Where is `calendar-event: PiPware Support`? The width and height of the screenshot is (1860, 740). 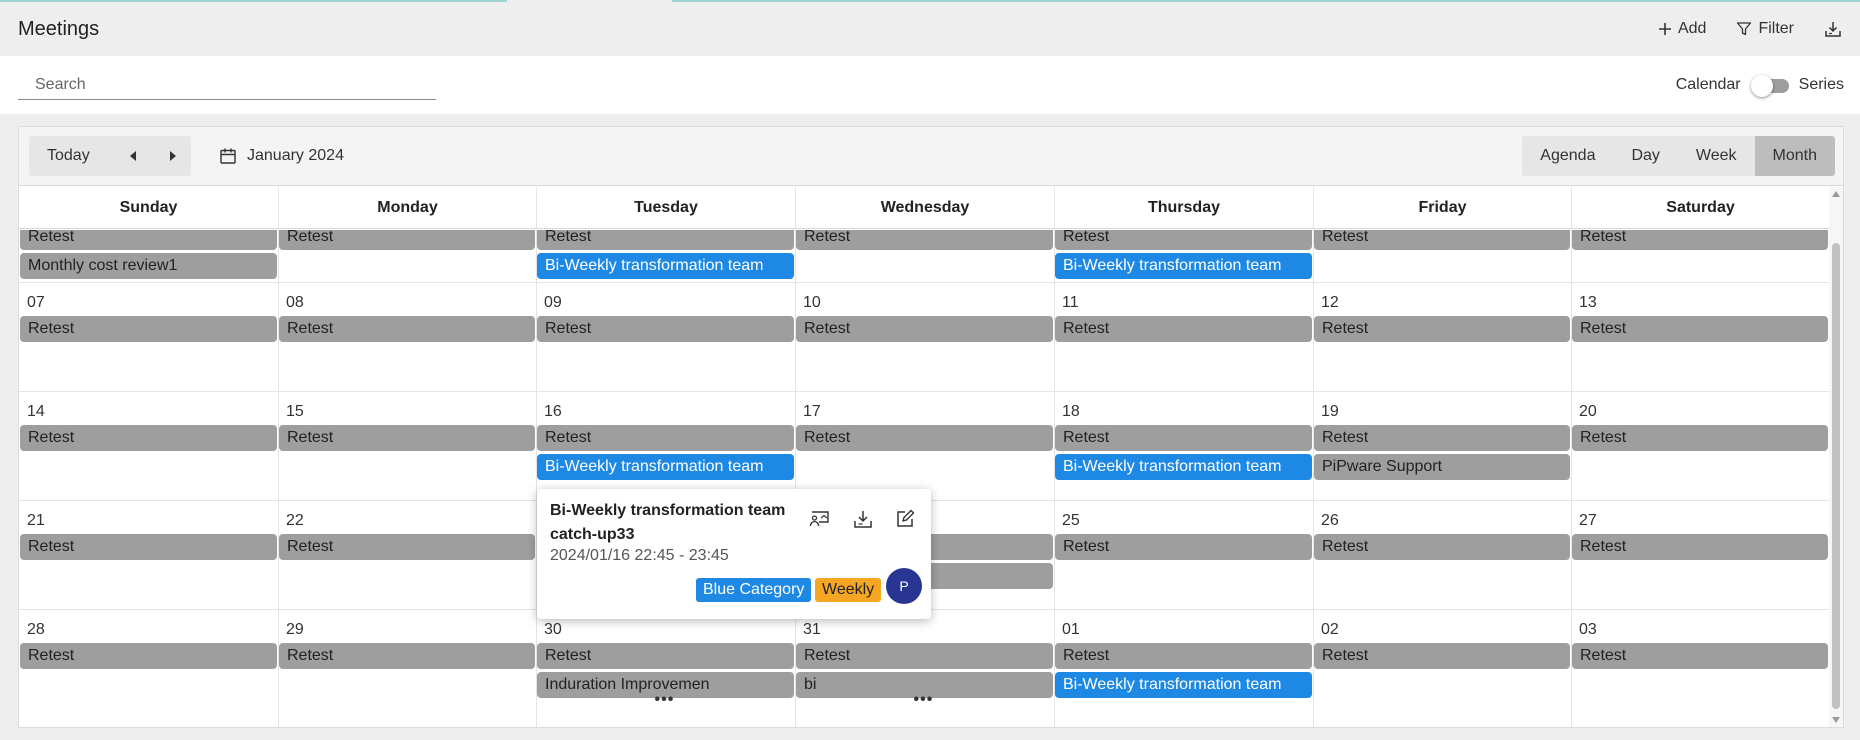
calendar-event: PiPware Support is located at coordinates (1442, 467).